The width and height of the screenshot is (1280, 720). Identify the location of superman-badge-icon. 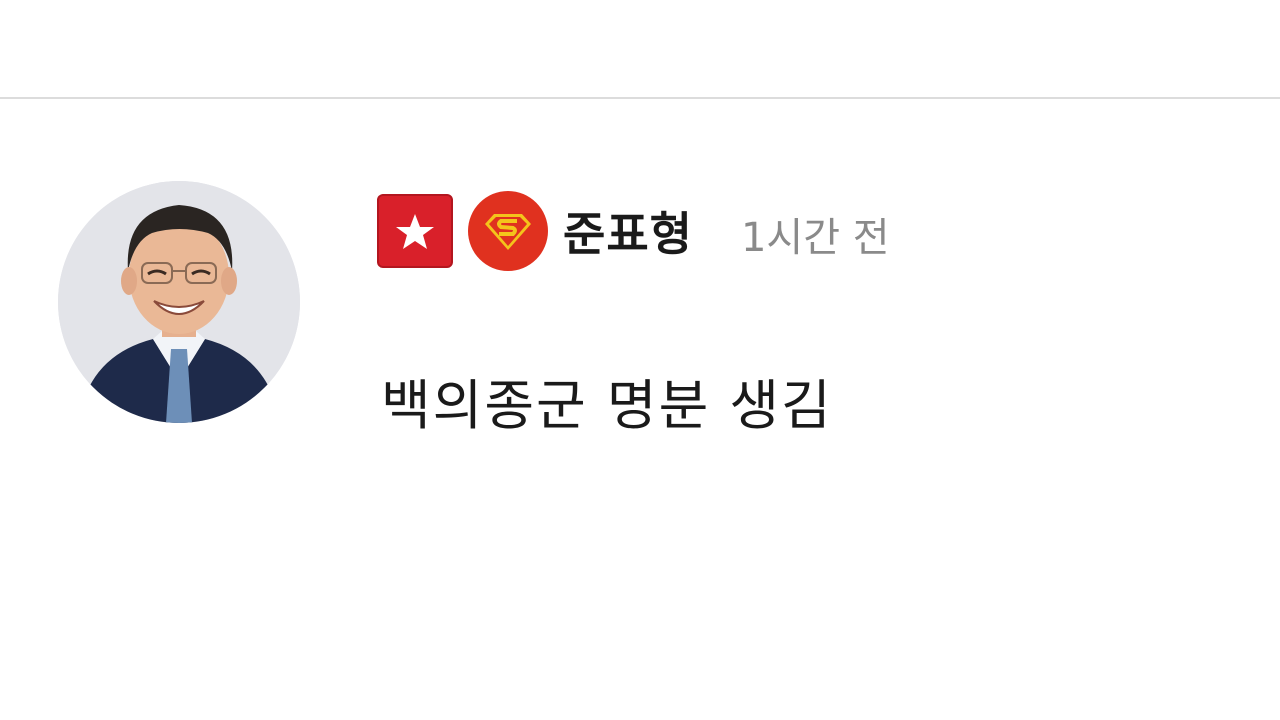
(508, 231).